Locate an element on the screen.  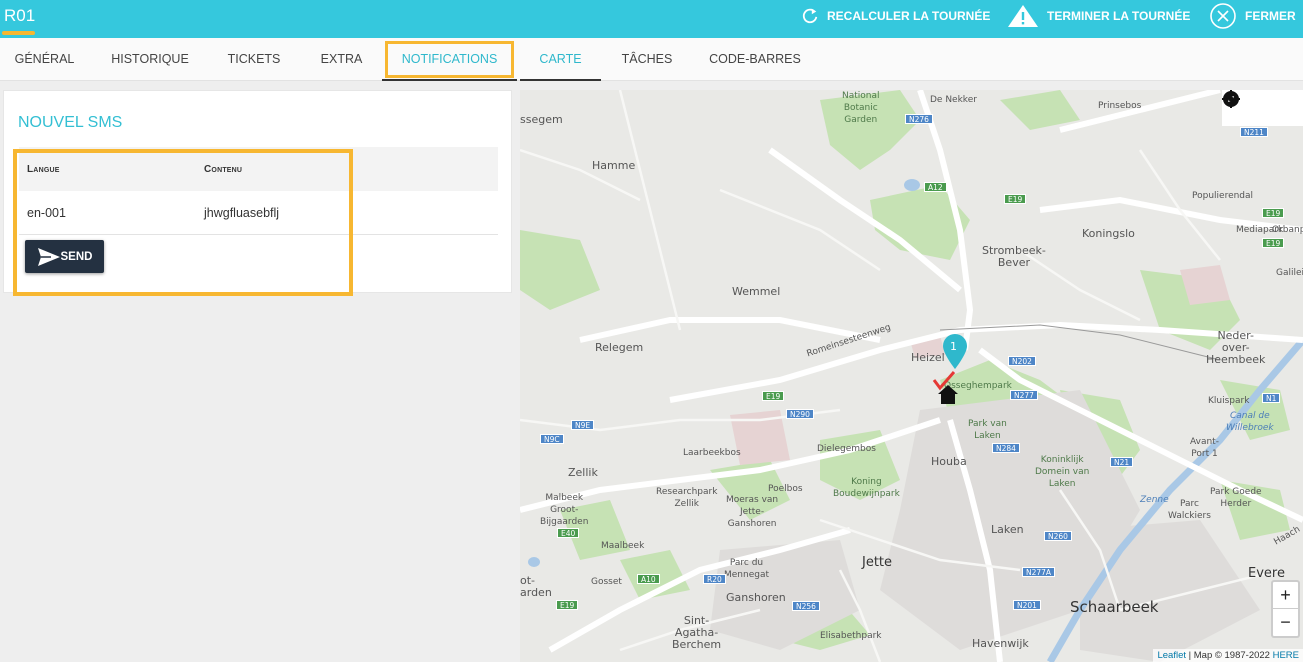
map-controls is located at coordinates (1262, 108).